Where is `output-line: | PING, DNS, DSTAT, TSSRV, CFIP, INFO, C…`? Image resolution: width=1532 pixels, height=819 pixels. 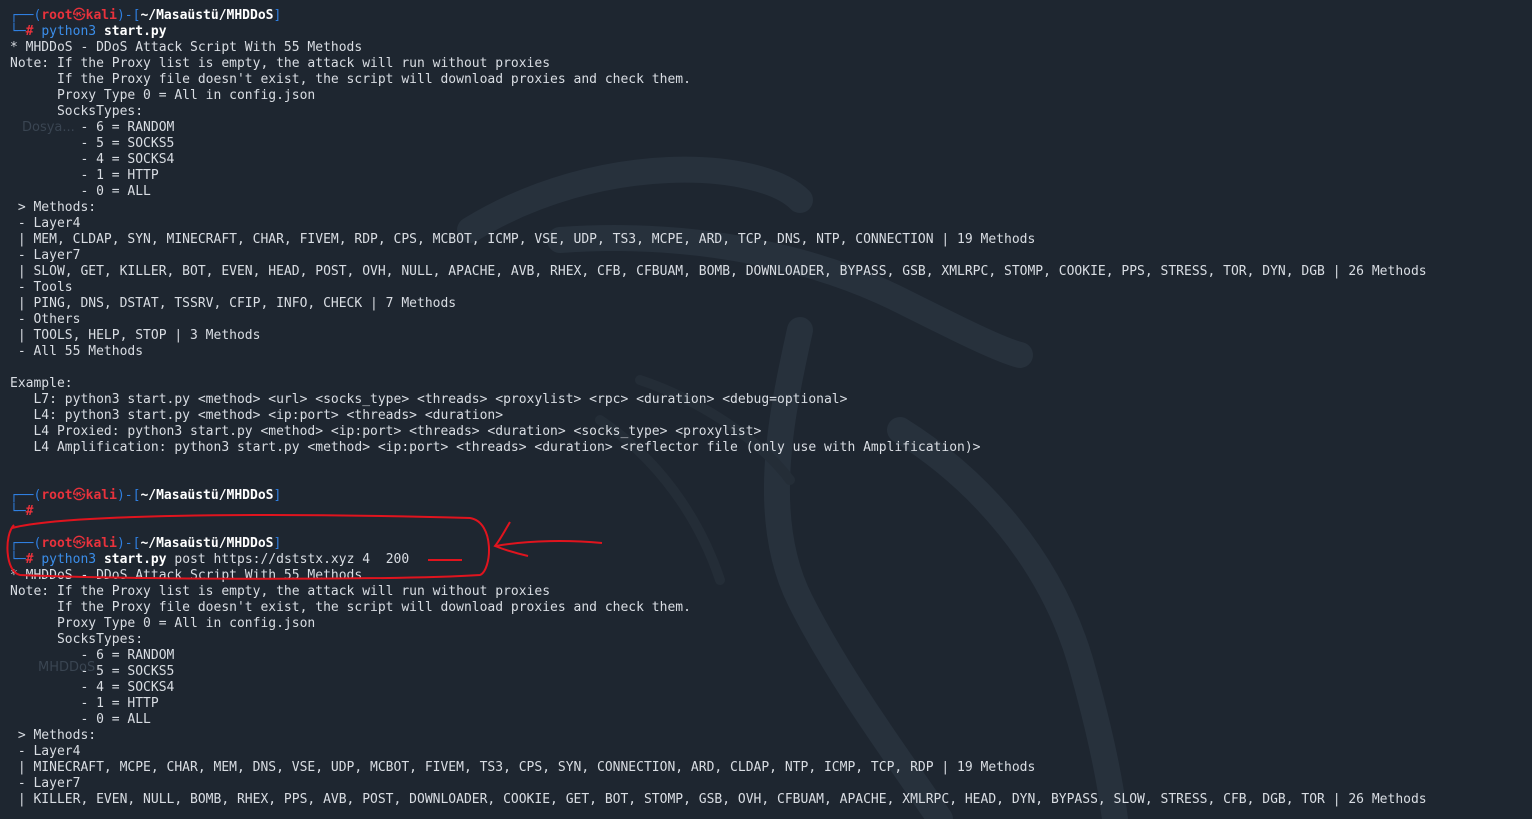
output-line: | PING, DNS, DSTAT, TSSRV, CFIP, INFO, C… is located at coordinates (233, 303).